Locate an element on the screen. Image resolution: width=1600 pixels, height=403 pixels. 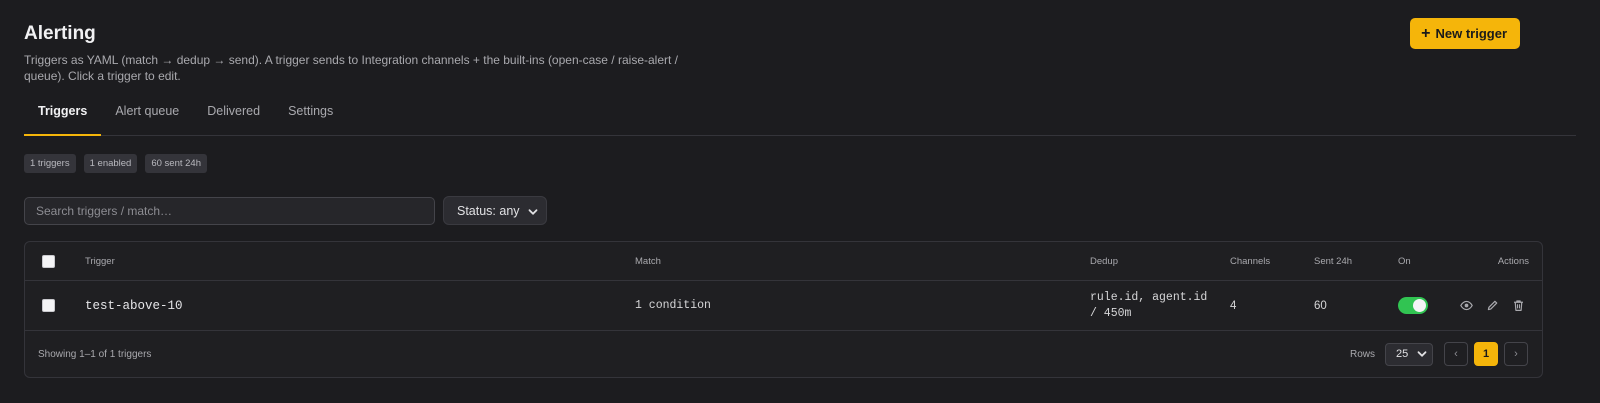
trigger-name: test-above-10 is located at coordinates (134, 305).